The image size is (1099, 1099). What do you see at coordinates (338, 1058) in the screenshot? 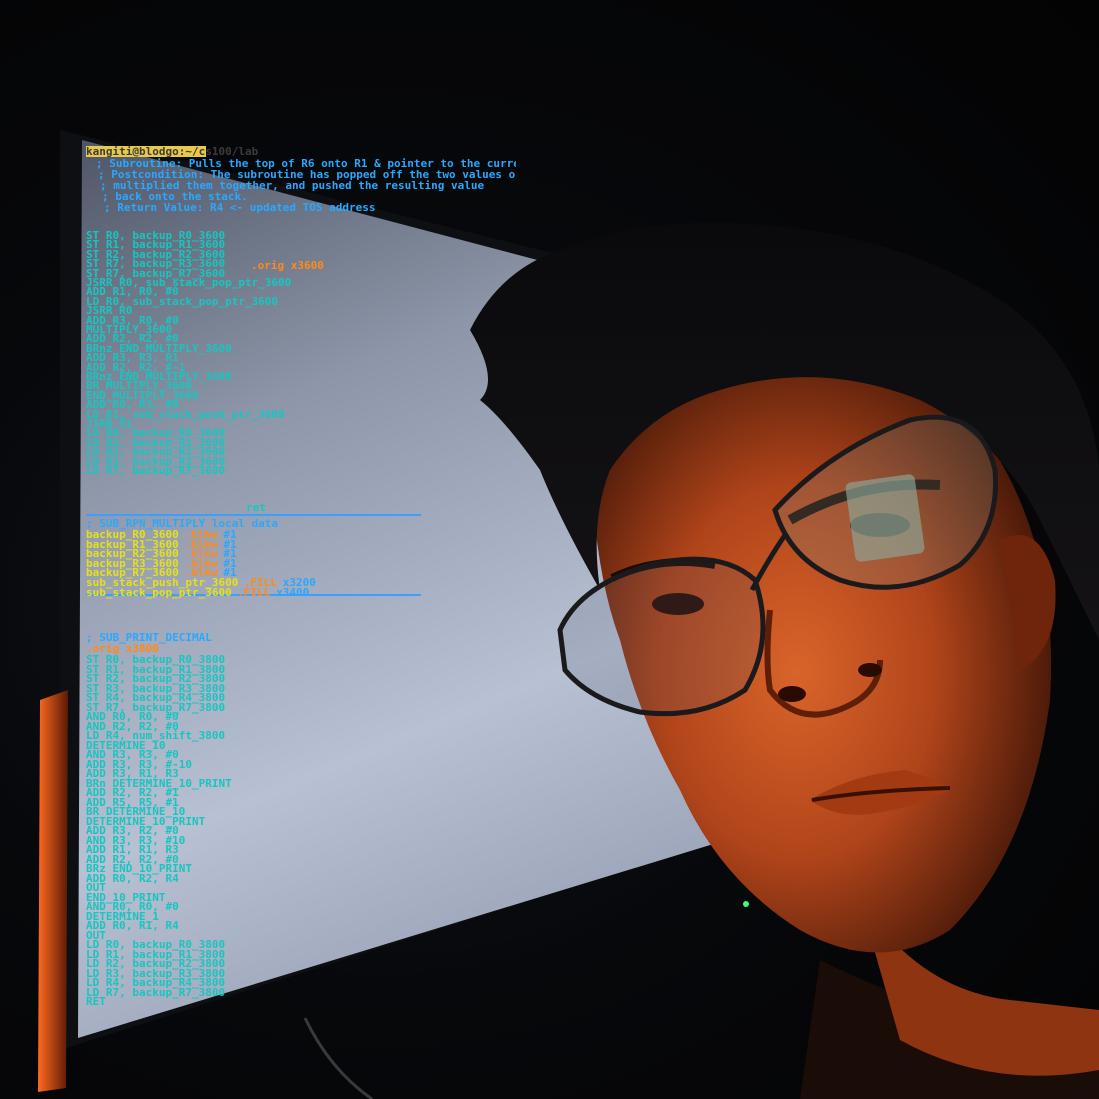
I see `cable` at bounding box center [338, 1058].